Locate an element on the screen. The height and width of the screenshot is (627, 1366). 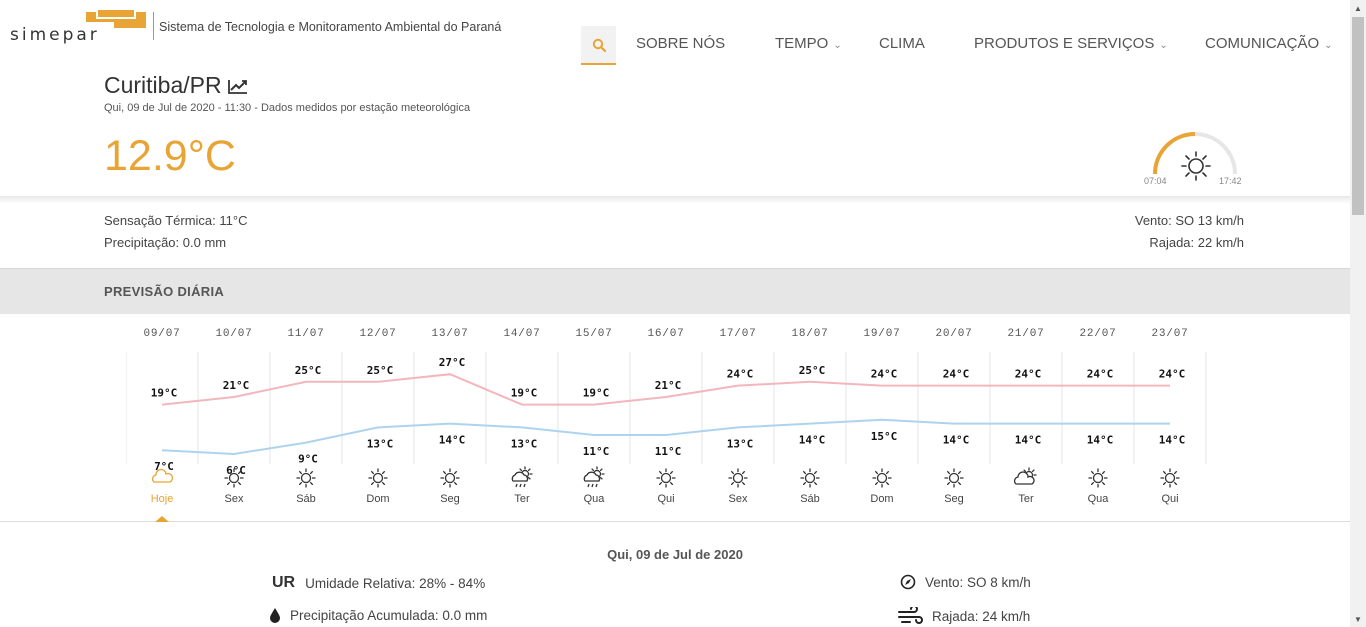
vento-atual: Vento: SO 13 km/h is located at coordinates (1189, 220).